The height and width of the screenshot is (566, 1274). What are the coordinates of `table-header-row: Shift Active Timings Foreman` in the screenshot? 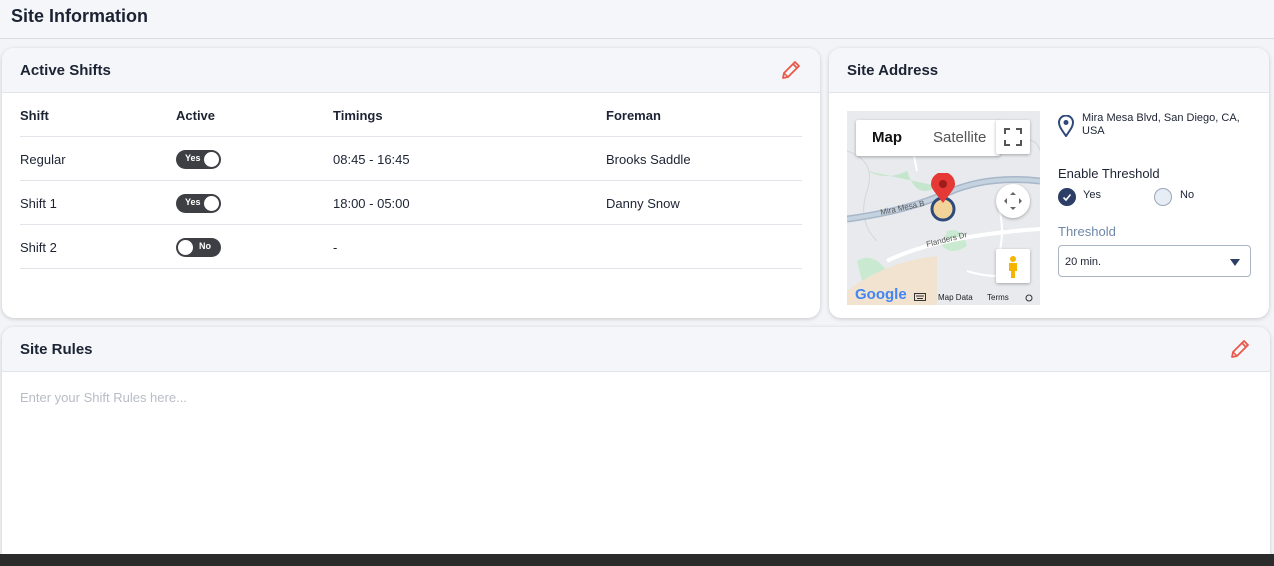 It's located at (411, 115).